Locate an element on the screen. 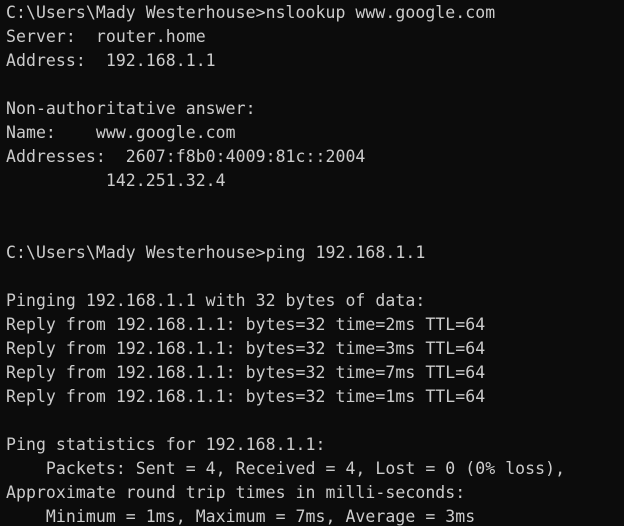 Image resolution: width=624 pixels, height=526 pixels. console-line-server-address: Address: 192.168.1.1 is located at coordinates (111, 60).